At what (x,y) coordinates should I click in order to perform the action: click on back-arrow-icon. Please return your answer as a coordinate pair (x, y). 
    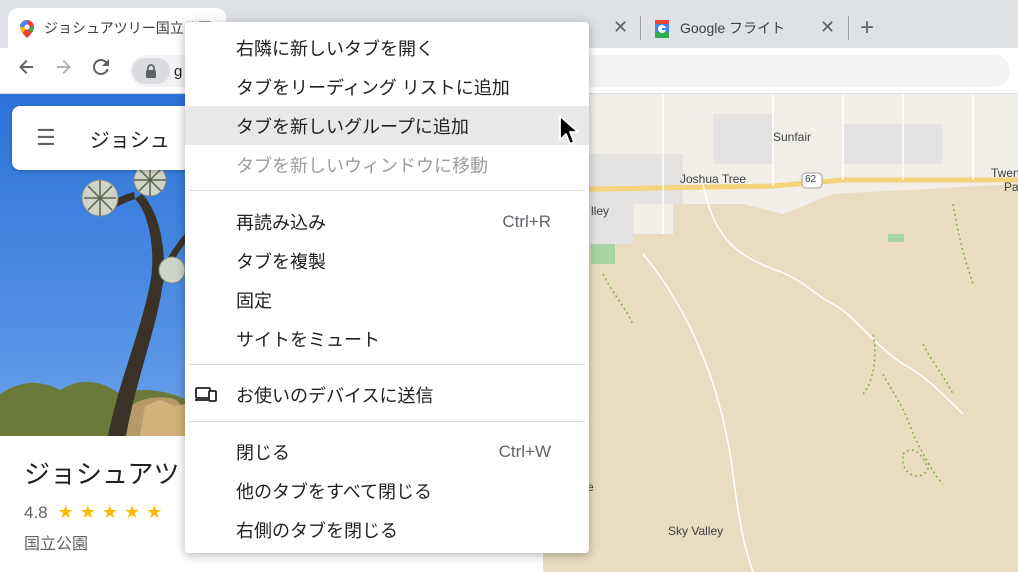
    Looking at the image, I should click on (26, 71).